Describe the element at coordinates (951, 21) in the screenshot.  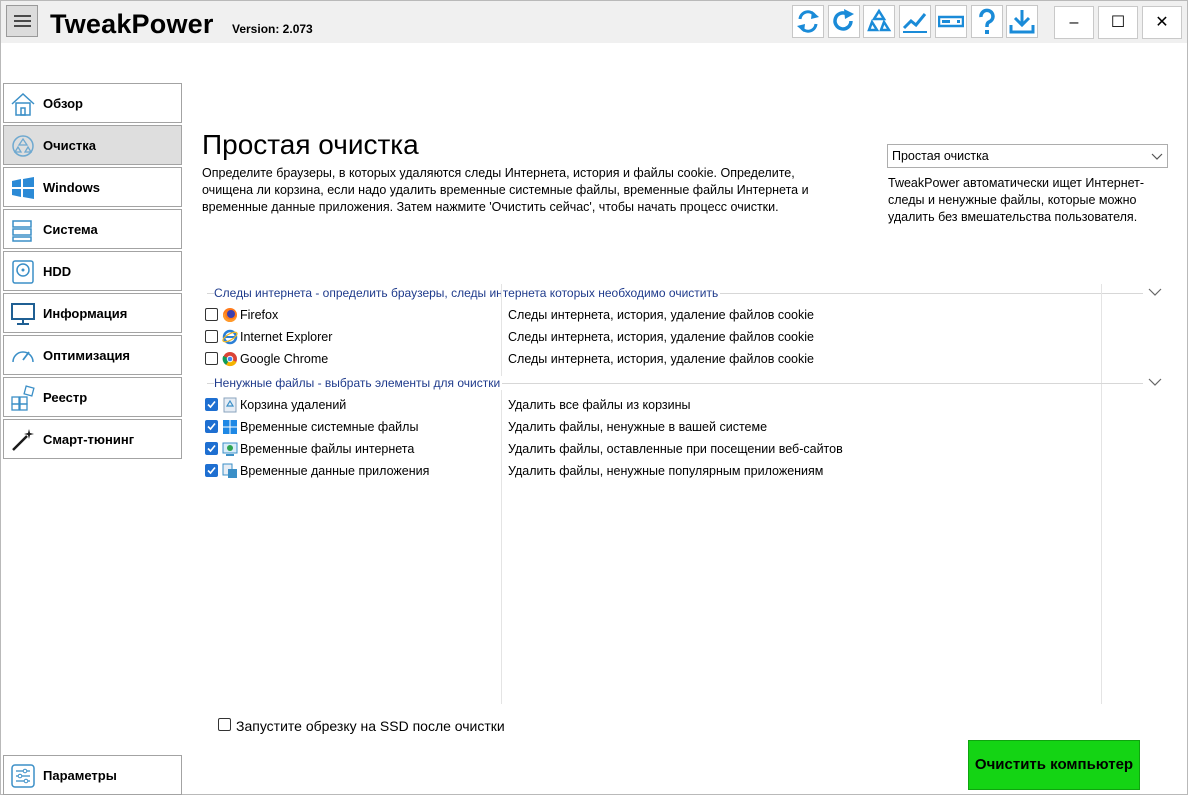
I see `drive-button` at that location.